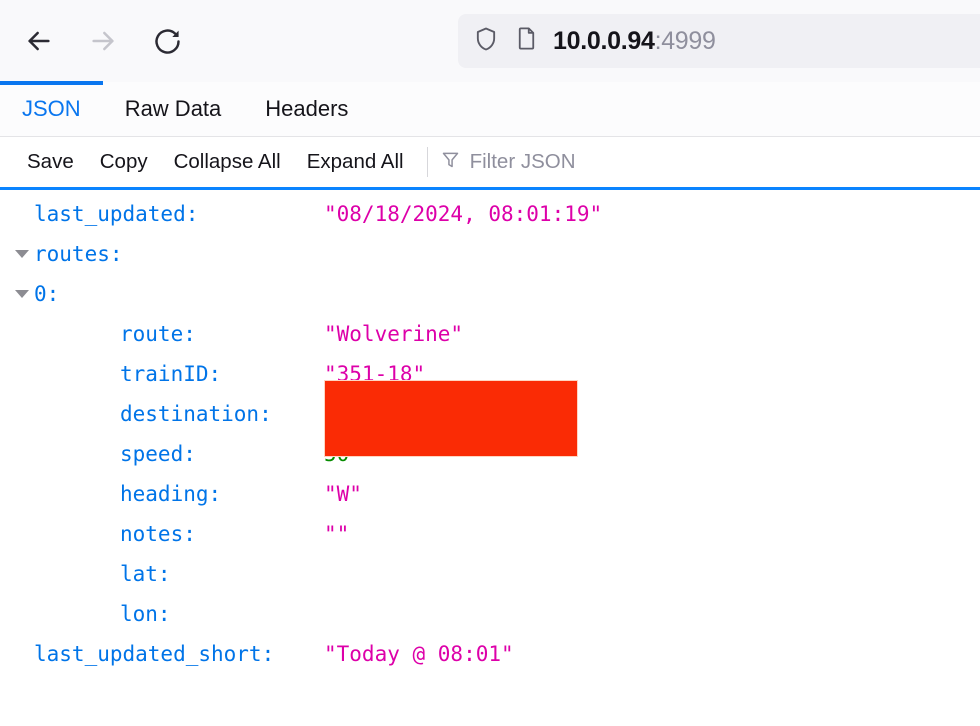 This screenshot has height=726, width=980. I want to click on json-key: speed:, so click(158, 454).